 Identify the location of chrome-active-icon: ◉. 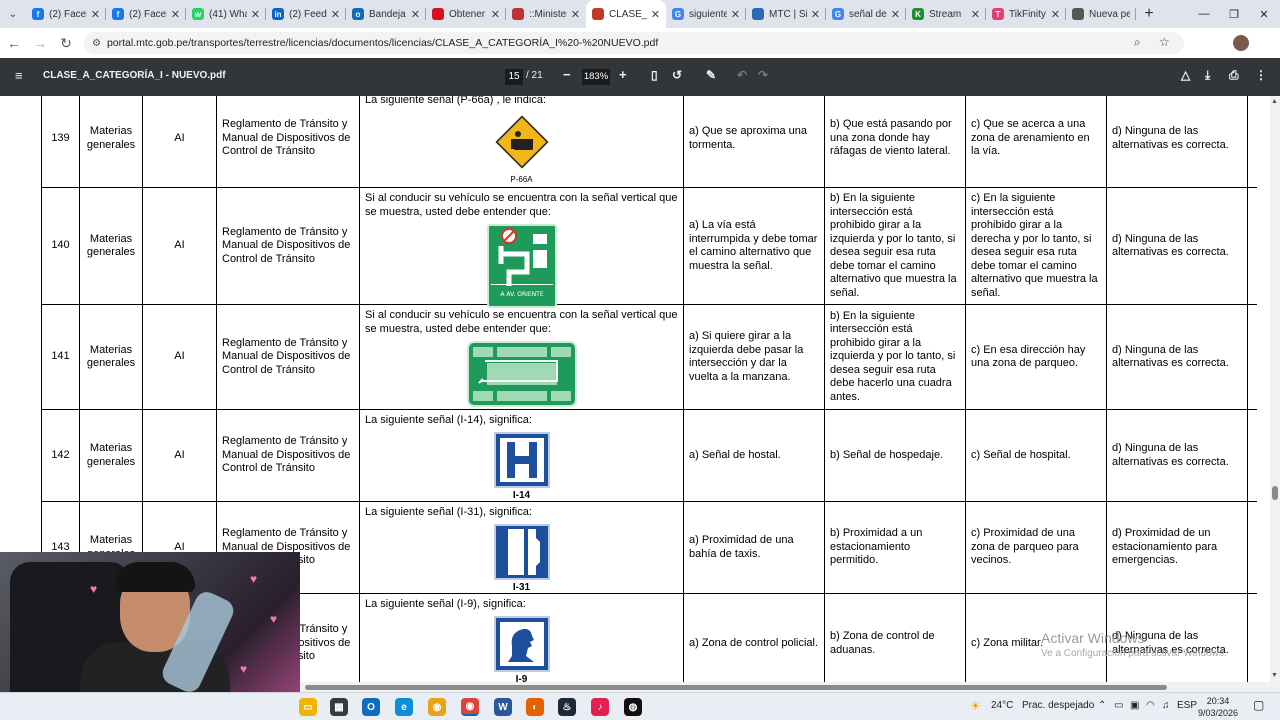
(470, 707).